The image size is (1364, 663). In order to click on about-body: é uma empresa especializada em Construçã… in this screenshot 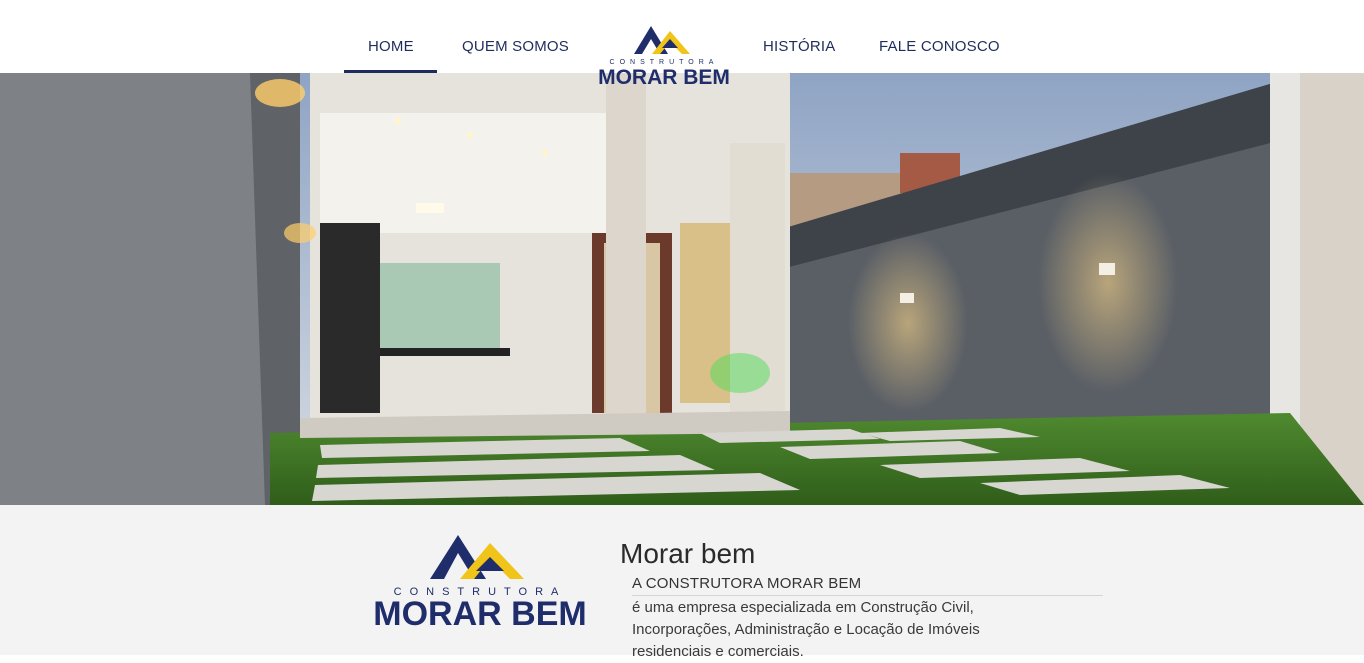, I will do `click(806, 629)`.